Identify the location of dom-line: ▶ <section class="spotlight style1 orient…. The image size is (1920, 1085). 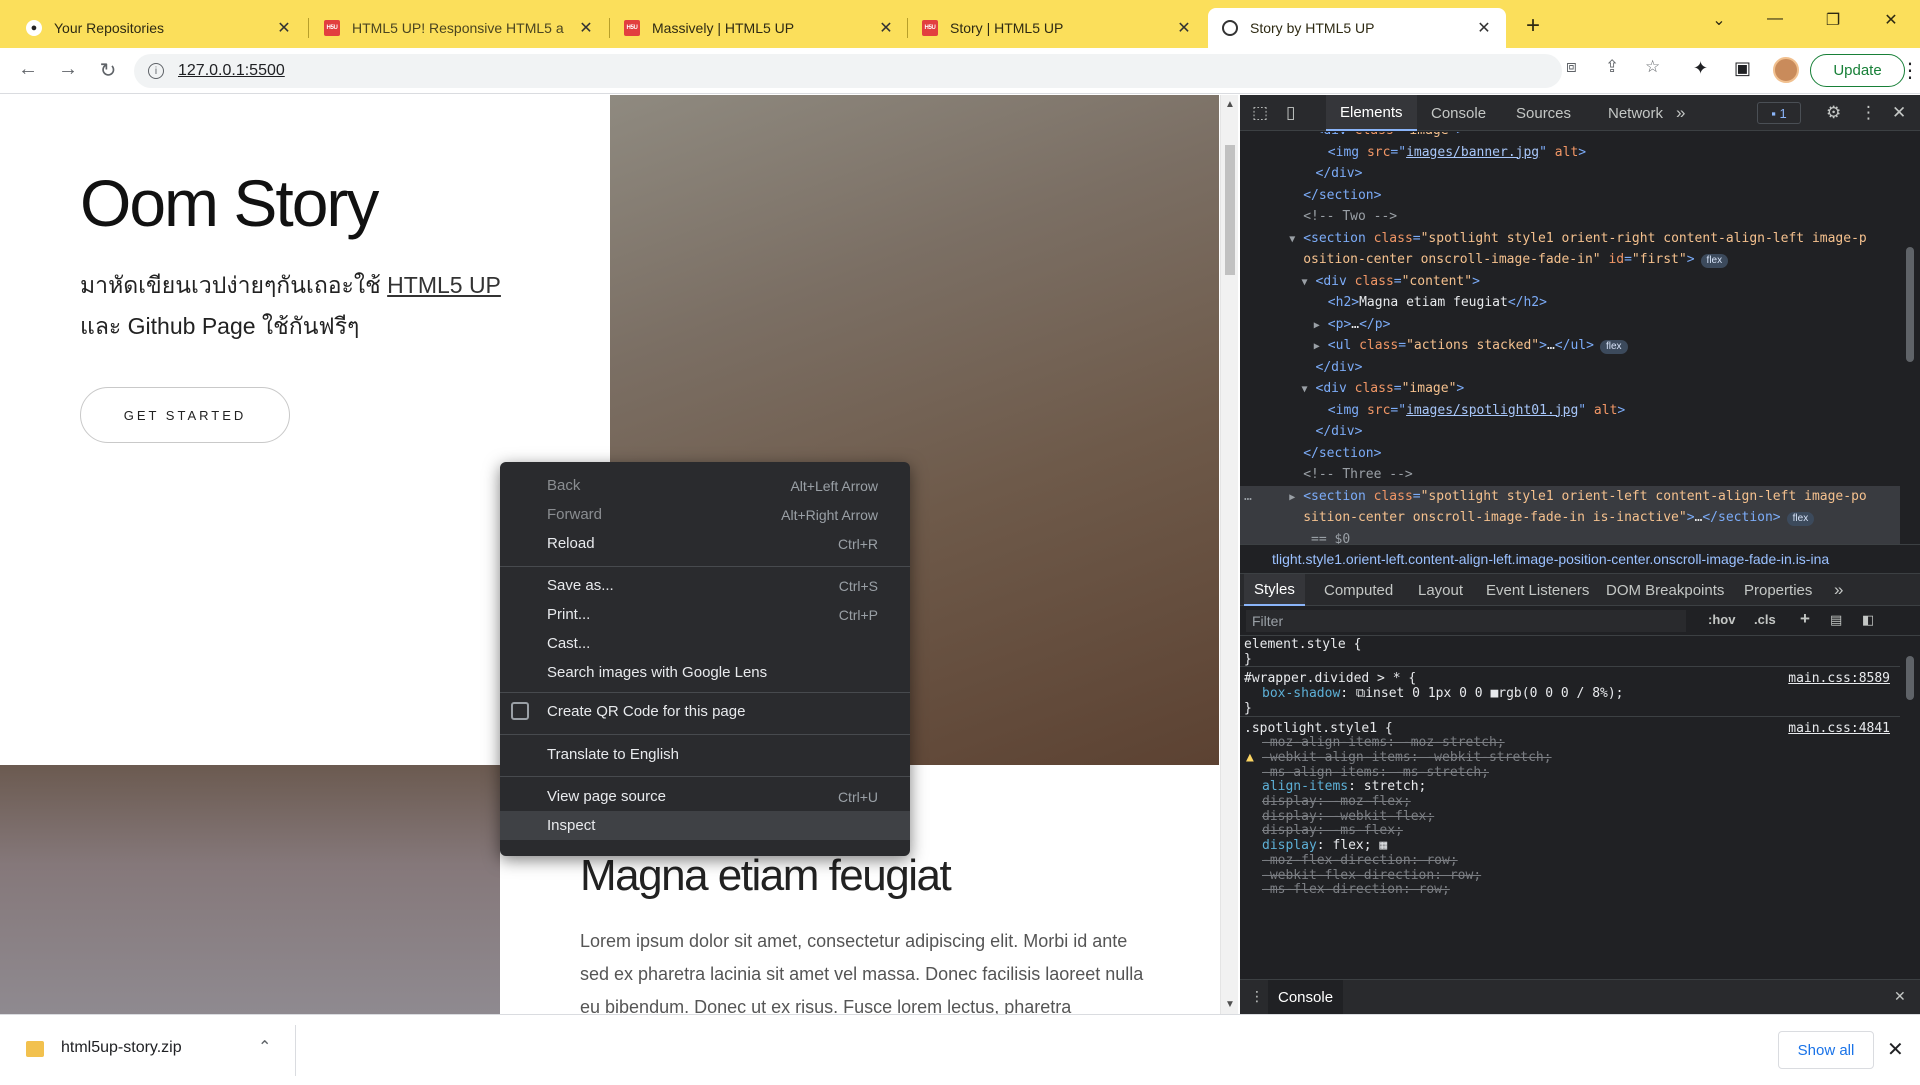
(1570, 497).